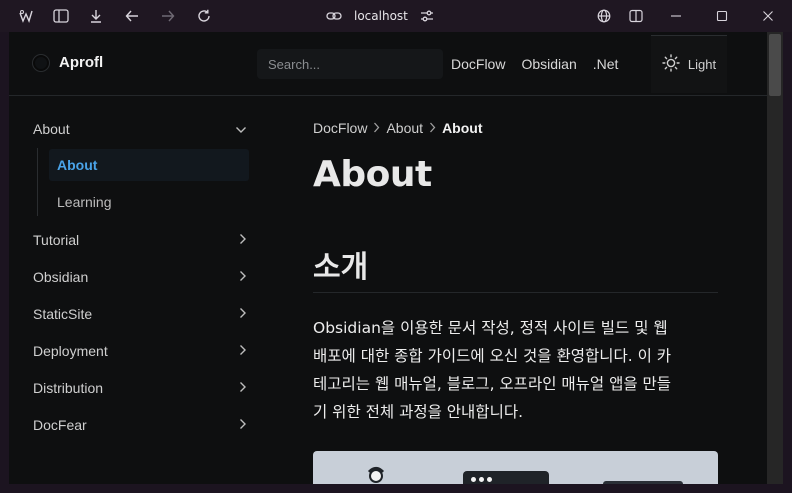 The width and height of the screenshot is (792, 493). Describe the element at coordinates (404, 128) in the screenshot. I see `breadcrumb-link-about: About` at that location.